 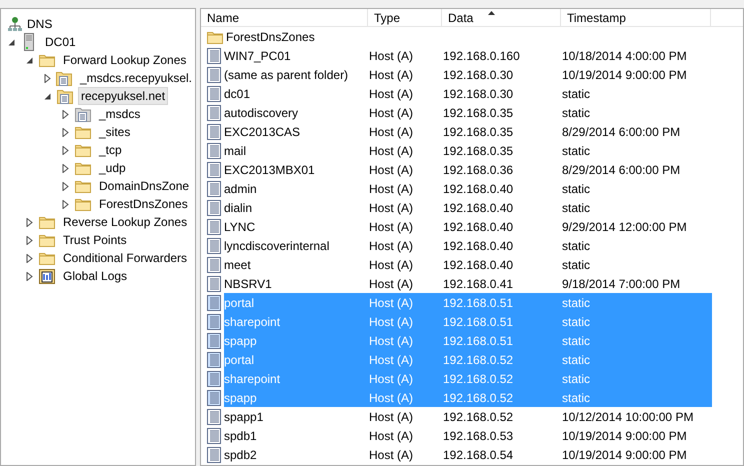 I want to click on tree-item: ForestDnsZones, so click(x=143, y=204).